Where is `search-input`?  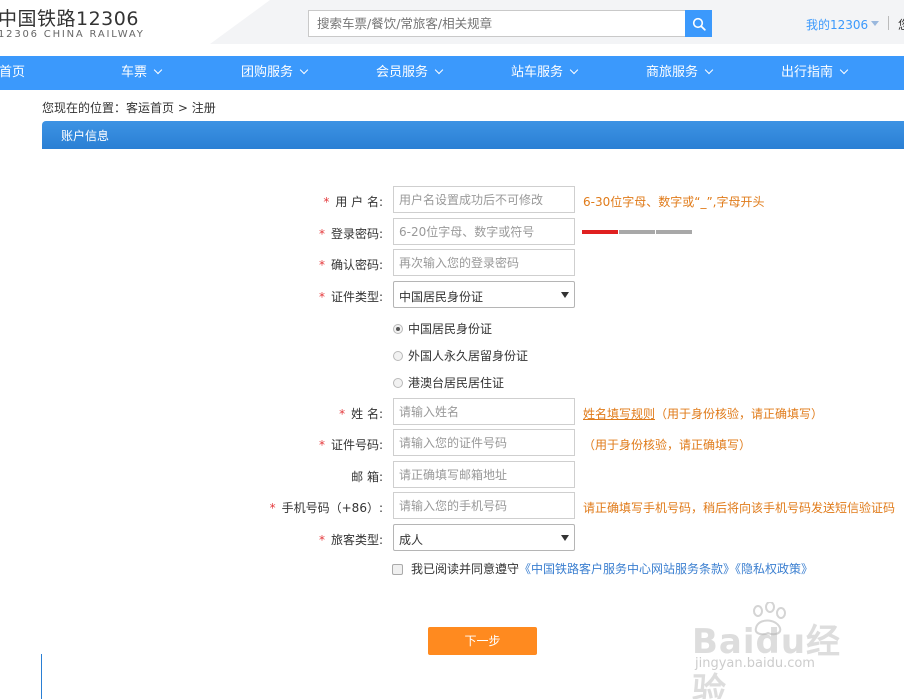 search-input is located at coordinates (497, 23).